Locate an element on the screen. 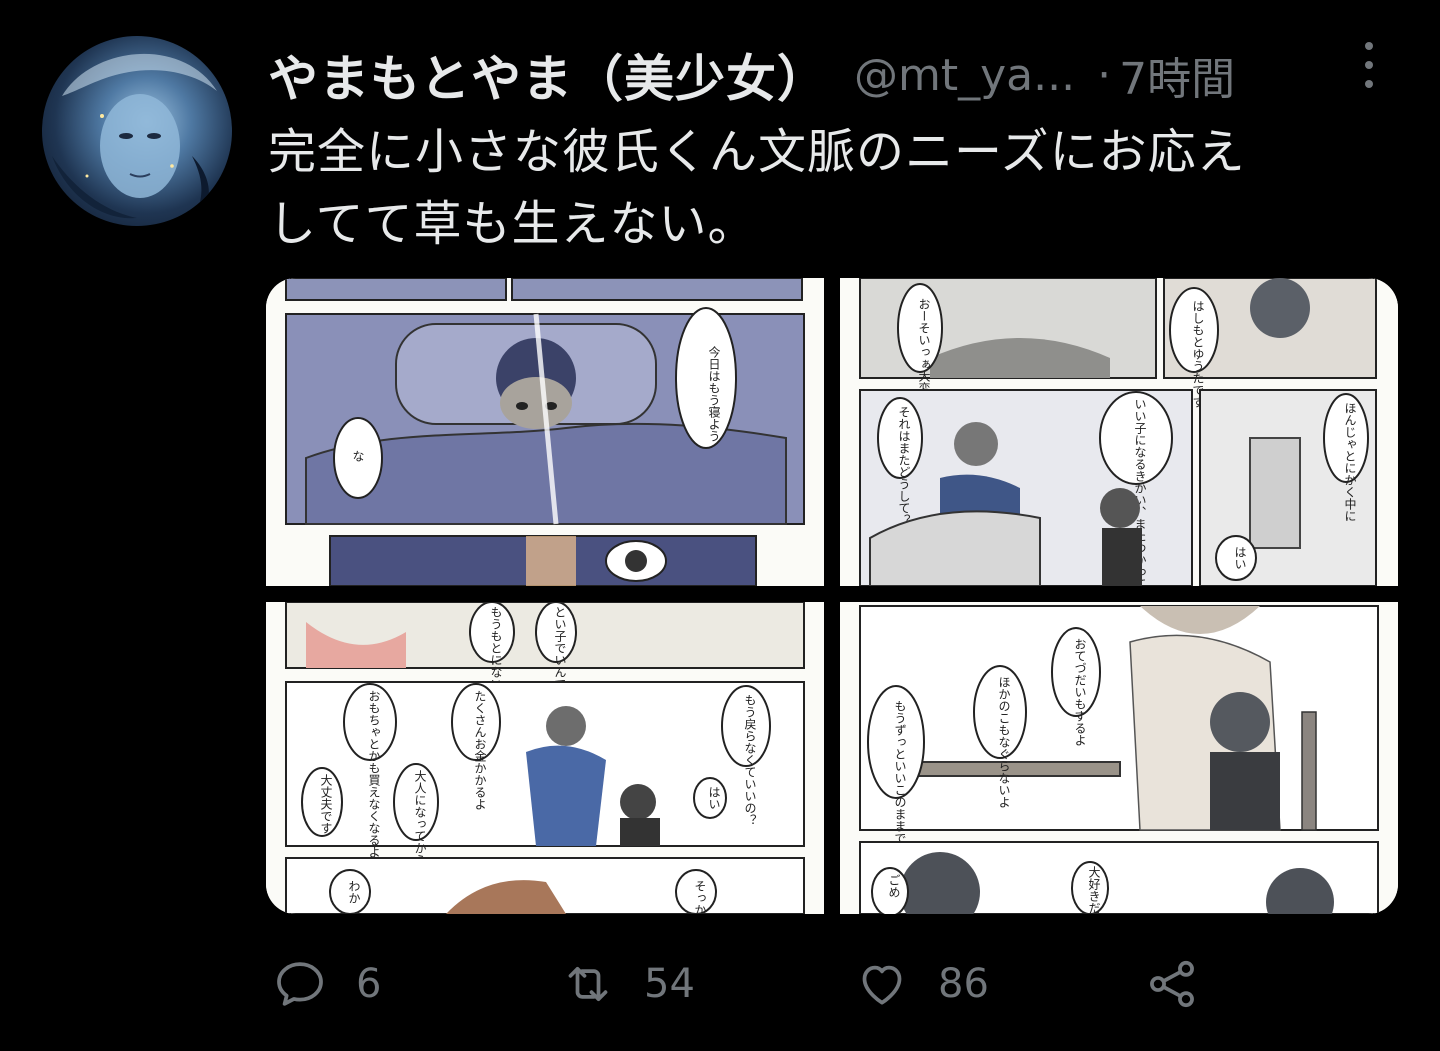 Image resolution: width=1440 pixels, height=1051 pixels. avatar-image is located at coordinates (134, 137).